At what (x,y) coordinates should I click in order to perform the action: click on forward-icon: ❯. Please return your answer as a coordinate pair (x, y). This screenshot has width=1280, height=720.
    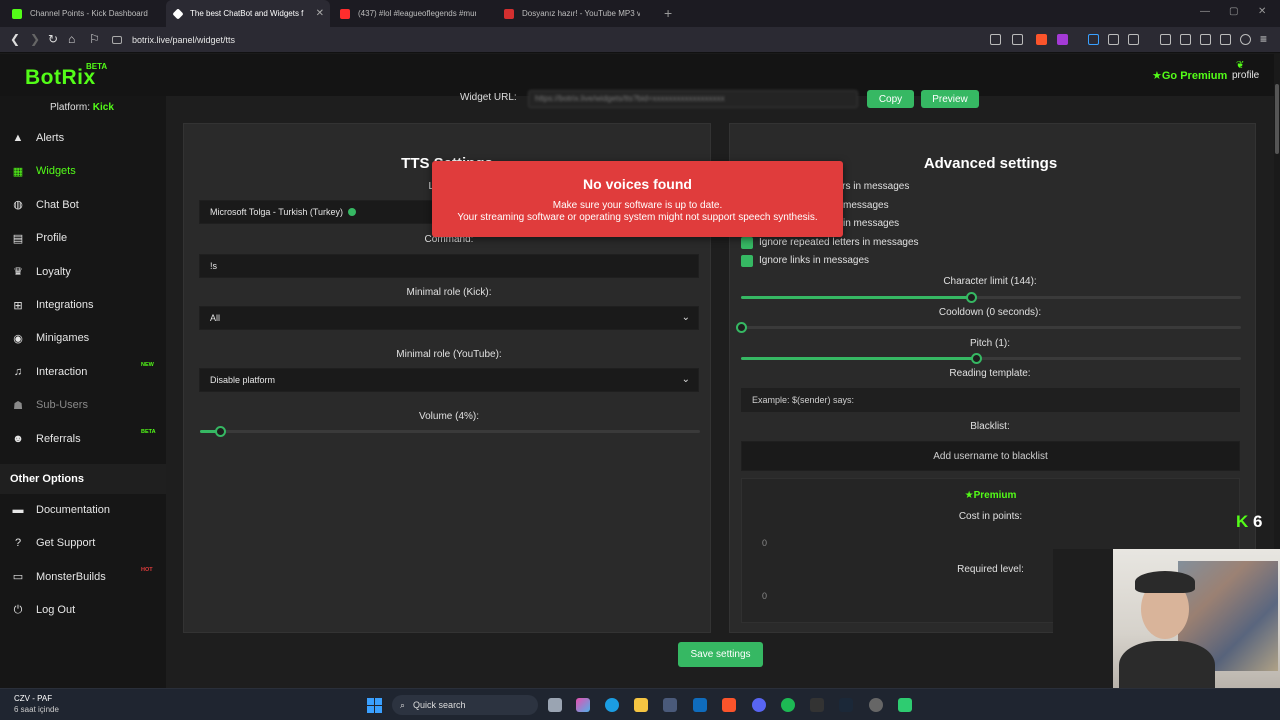
    Looking at the image, I should click on (35, 39).